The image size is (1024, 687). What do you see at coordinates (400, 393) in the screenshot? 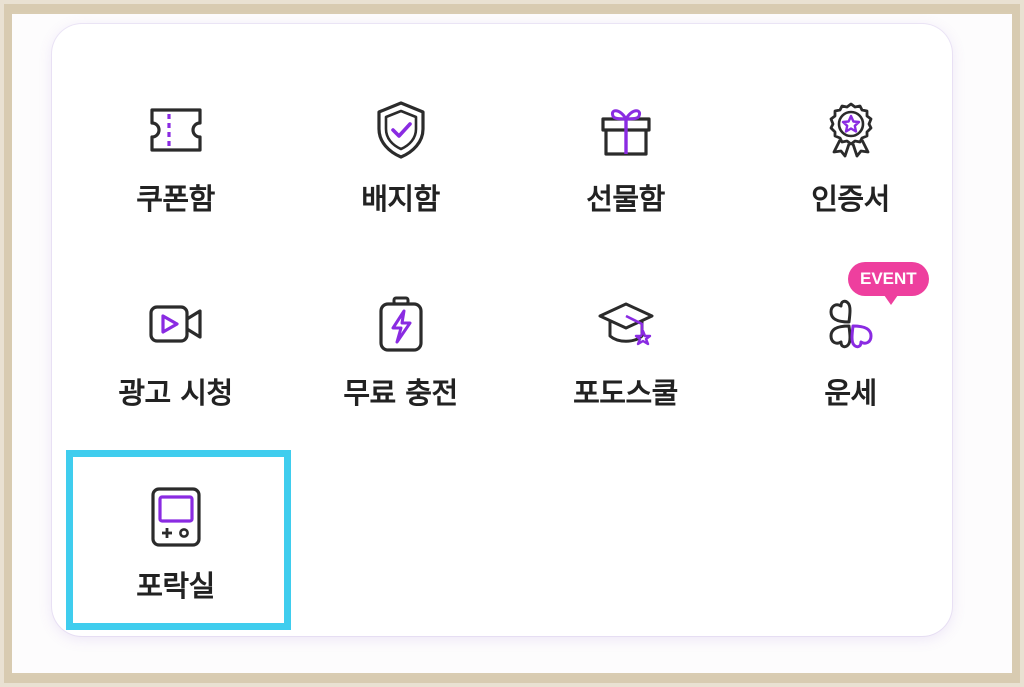
I see `menu-item-label: 무료 충전` at bounding box center [400, 393].